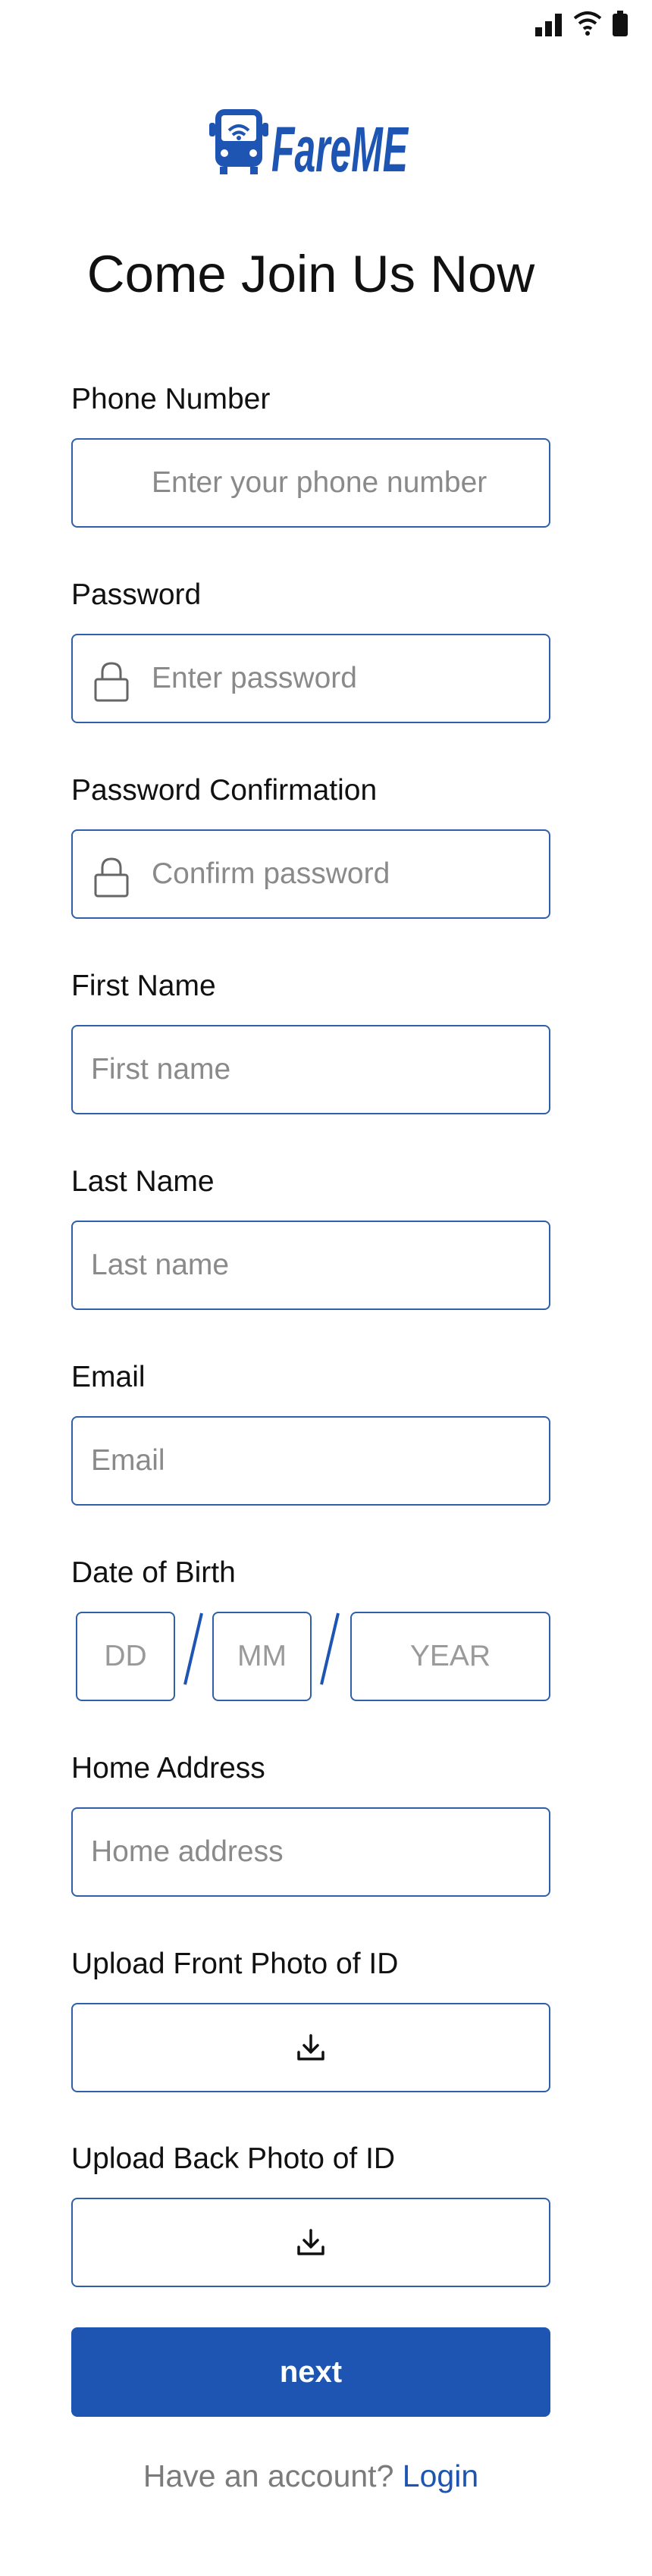  I want to click on phone-input, so click(311, 483).